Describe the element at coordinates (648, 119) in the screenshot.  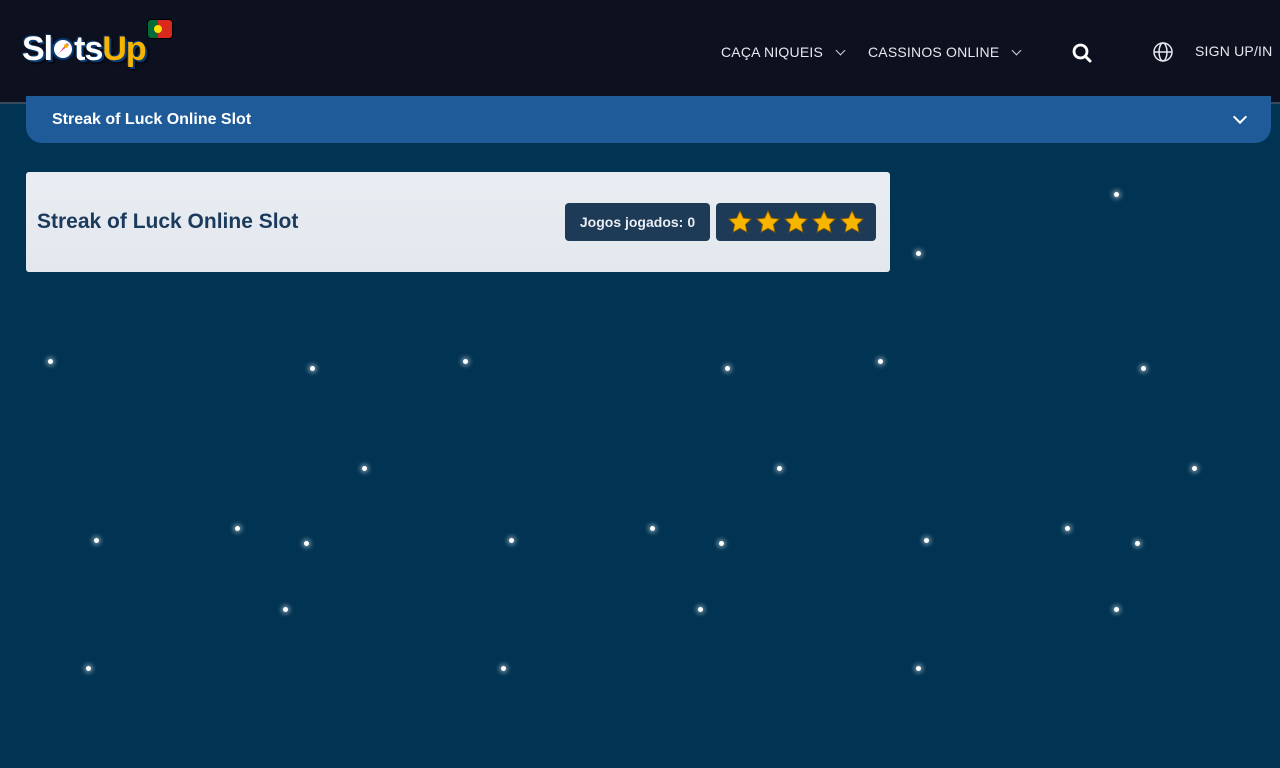
I see `slot-breadcrumb-bar: Streak of Luck Online Slot` at that location.